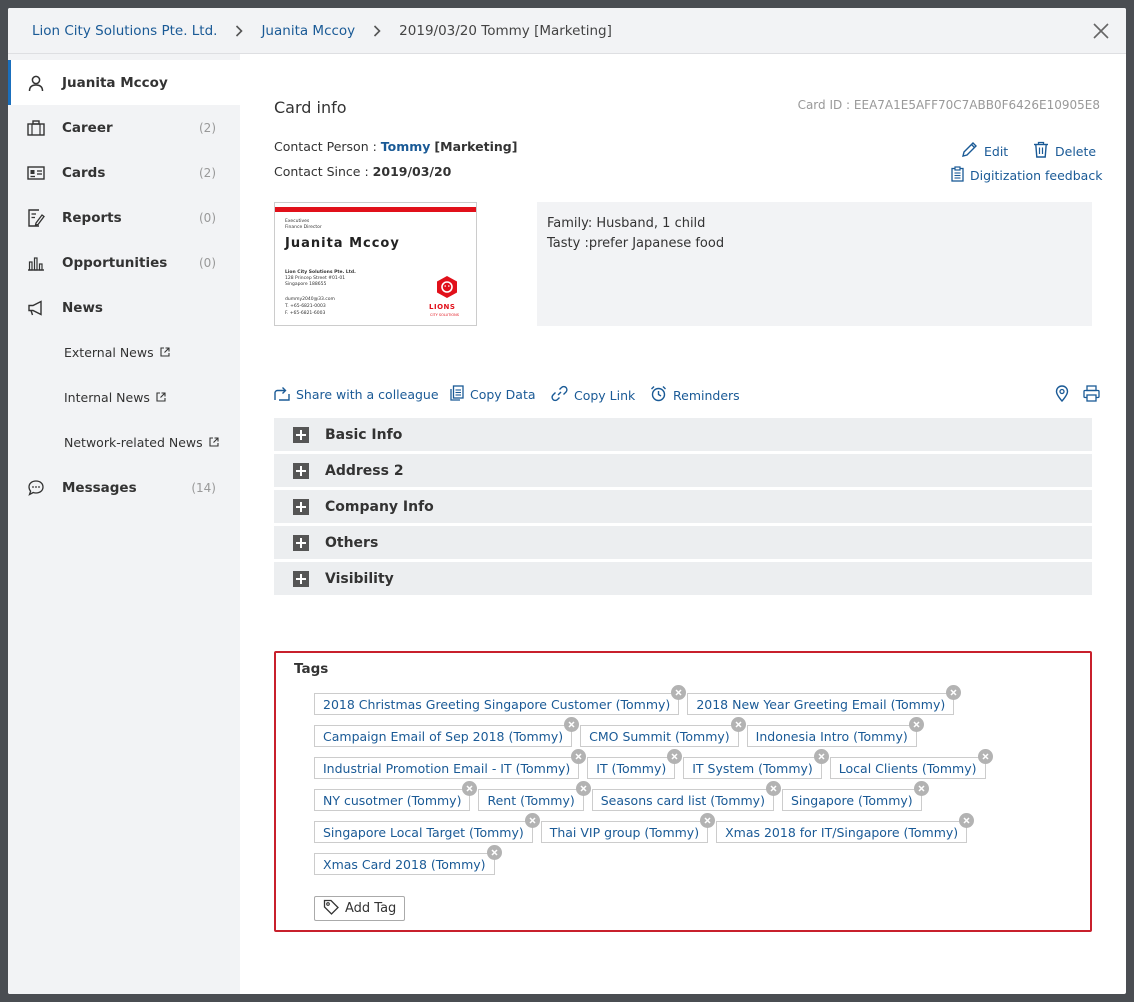 This screenshot has width=1134, height=1002. I want to click on link-icon, so click(559, 395).